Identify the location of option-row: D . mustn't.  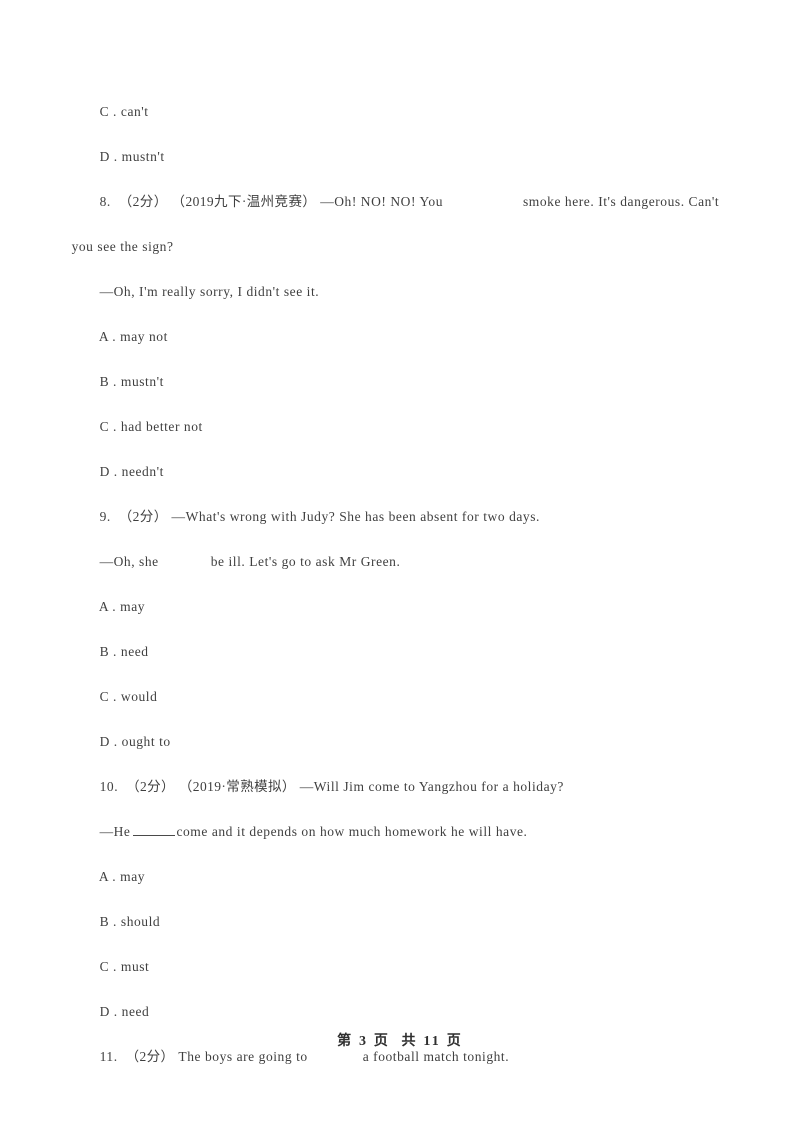
(401, 126).